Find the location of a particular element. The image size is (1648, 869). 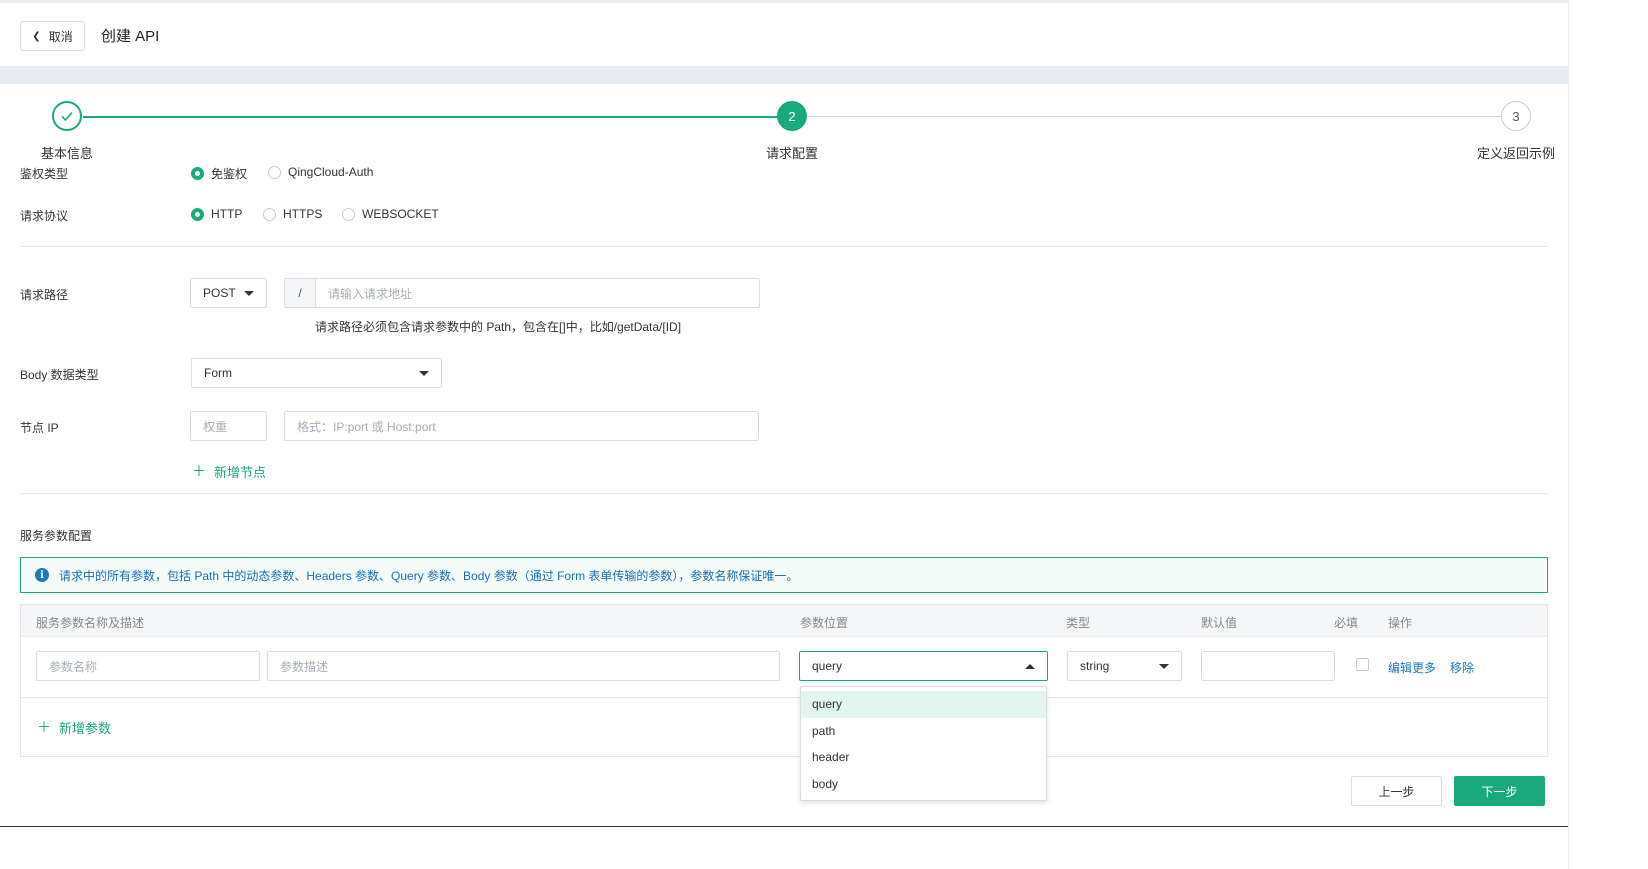

right-margin is located at coordinates (1608, 434).